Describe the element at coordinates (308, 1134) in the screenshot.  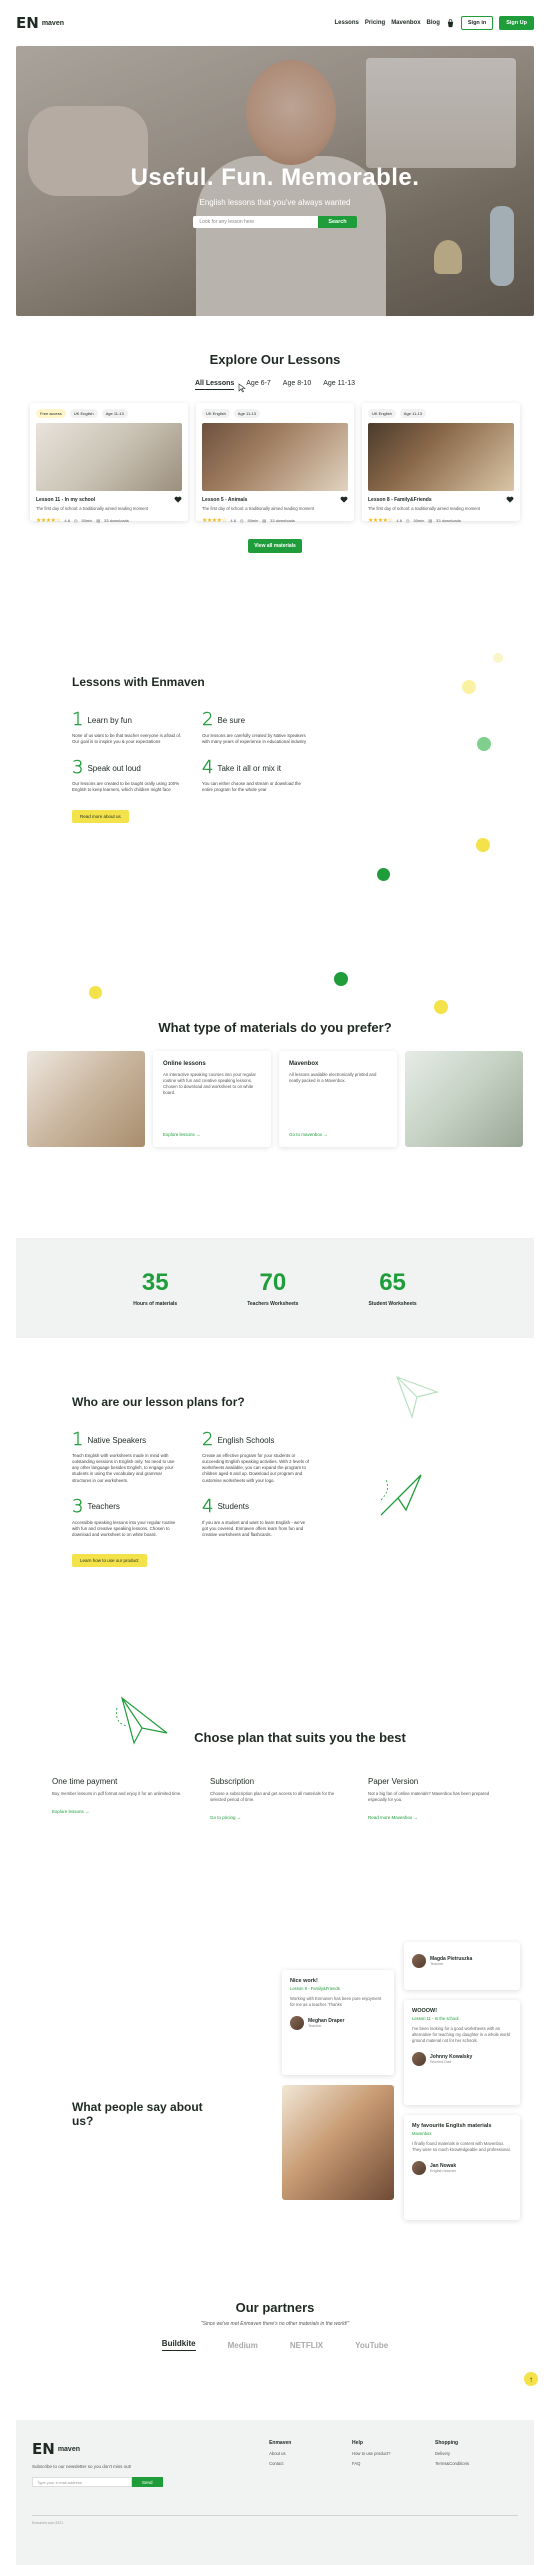
I see `go-to-mavenbox-link: Go to mavenbox →` at that location.